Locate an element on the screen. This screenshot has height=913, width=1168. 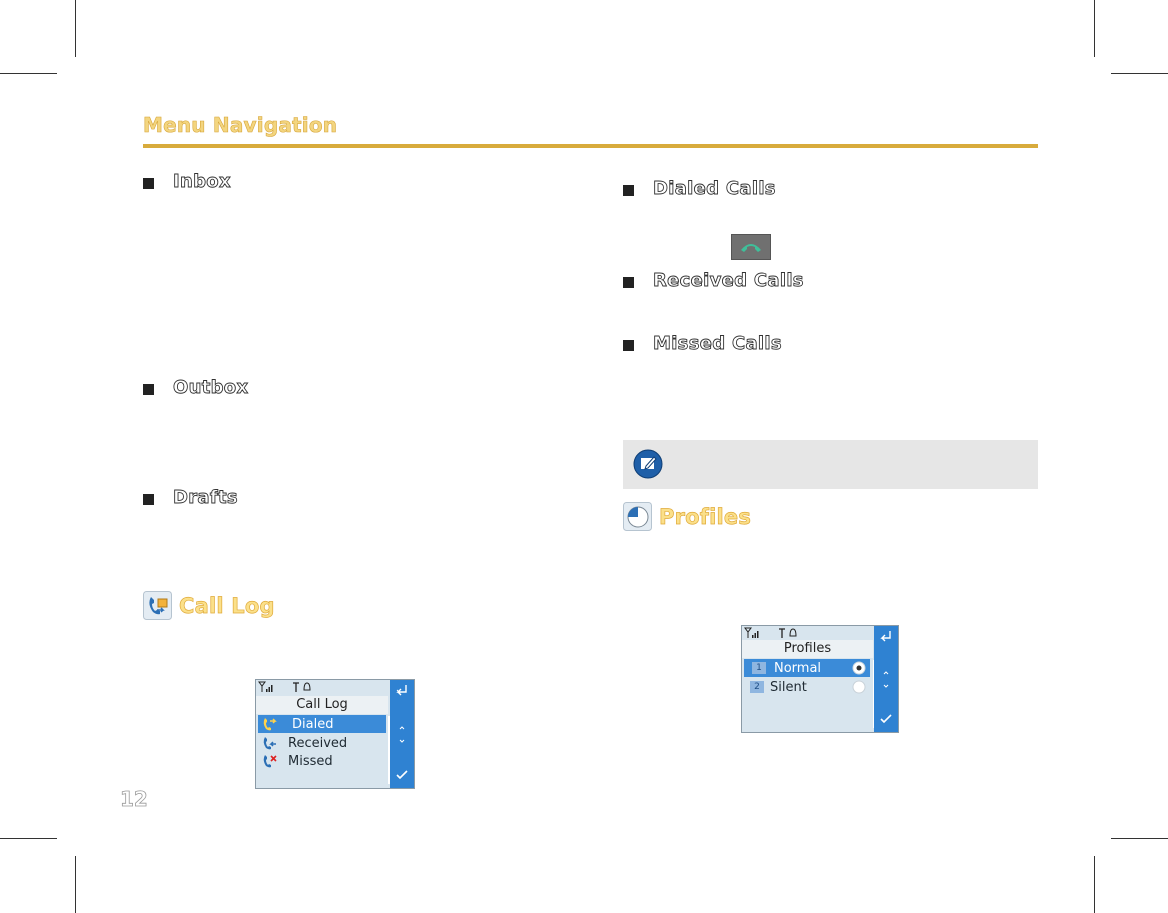
bullet-label: Missed Calls is located at coordinates (717, 344).